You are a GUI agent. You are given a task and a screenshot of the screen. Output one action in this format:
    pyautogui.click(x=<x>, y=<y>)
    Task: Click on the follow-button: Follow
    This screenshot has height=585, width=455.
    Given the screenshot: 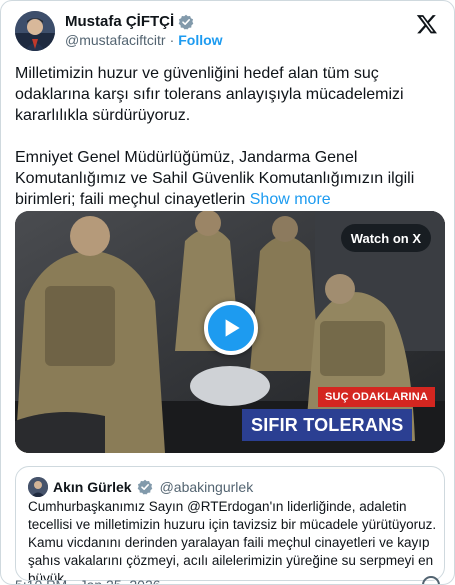 What is the action you would take?
    pyautogui.click(x=200, y=40)
    